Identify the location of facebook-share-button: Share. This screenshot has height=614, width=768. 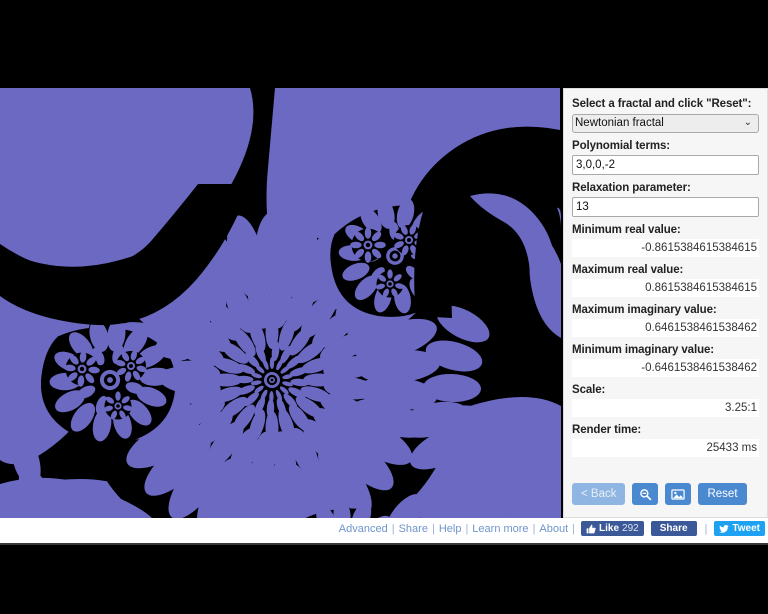
(673, 528).